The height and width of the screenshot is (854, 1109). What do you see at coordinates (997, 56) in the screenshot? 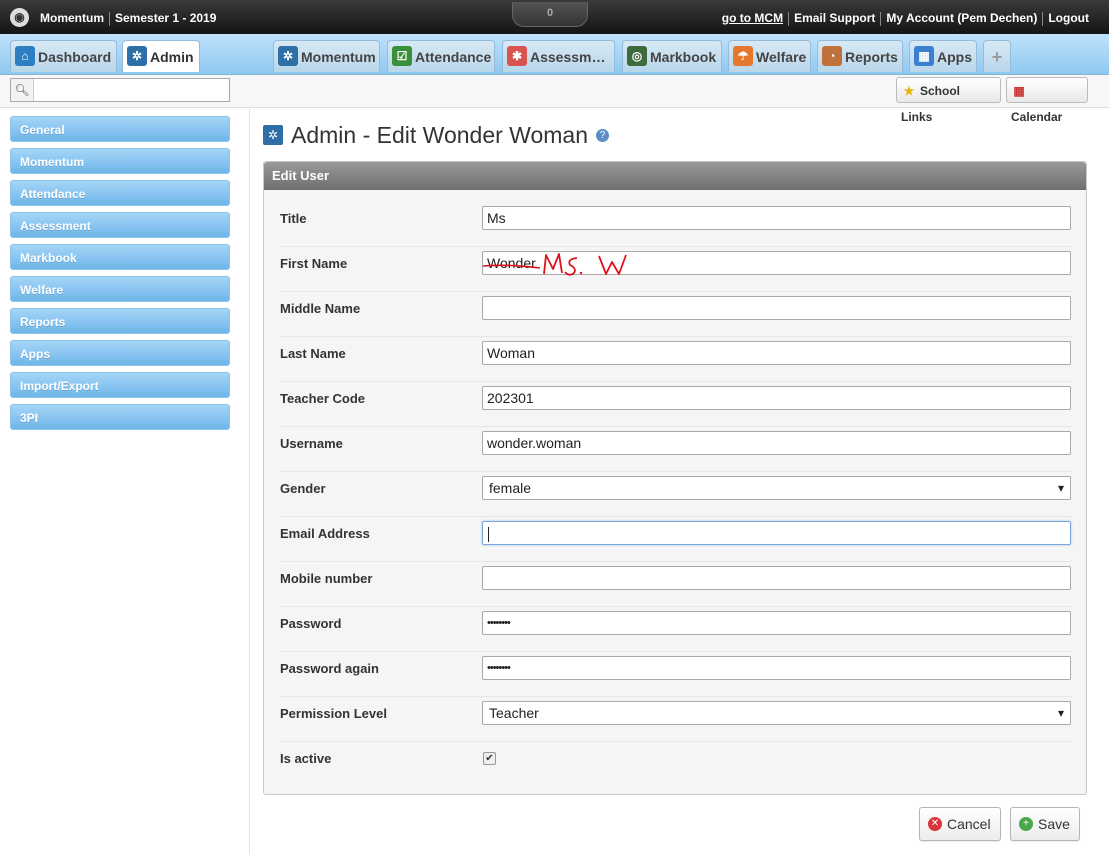
I see `add-tab-button: +` at bounding box center [997, 56].